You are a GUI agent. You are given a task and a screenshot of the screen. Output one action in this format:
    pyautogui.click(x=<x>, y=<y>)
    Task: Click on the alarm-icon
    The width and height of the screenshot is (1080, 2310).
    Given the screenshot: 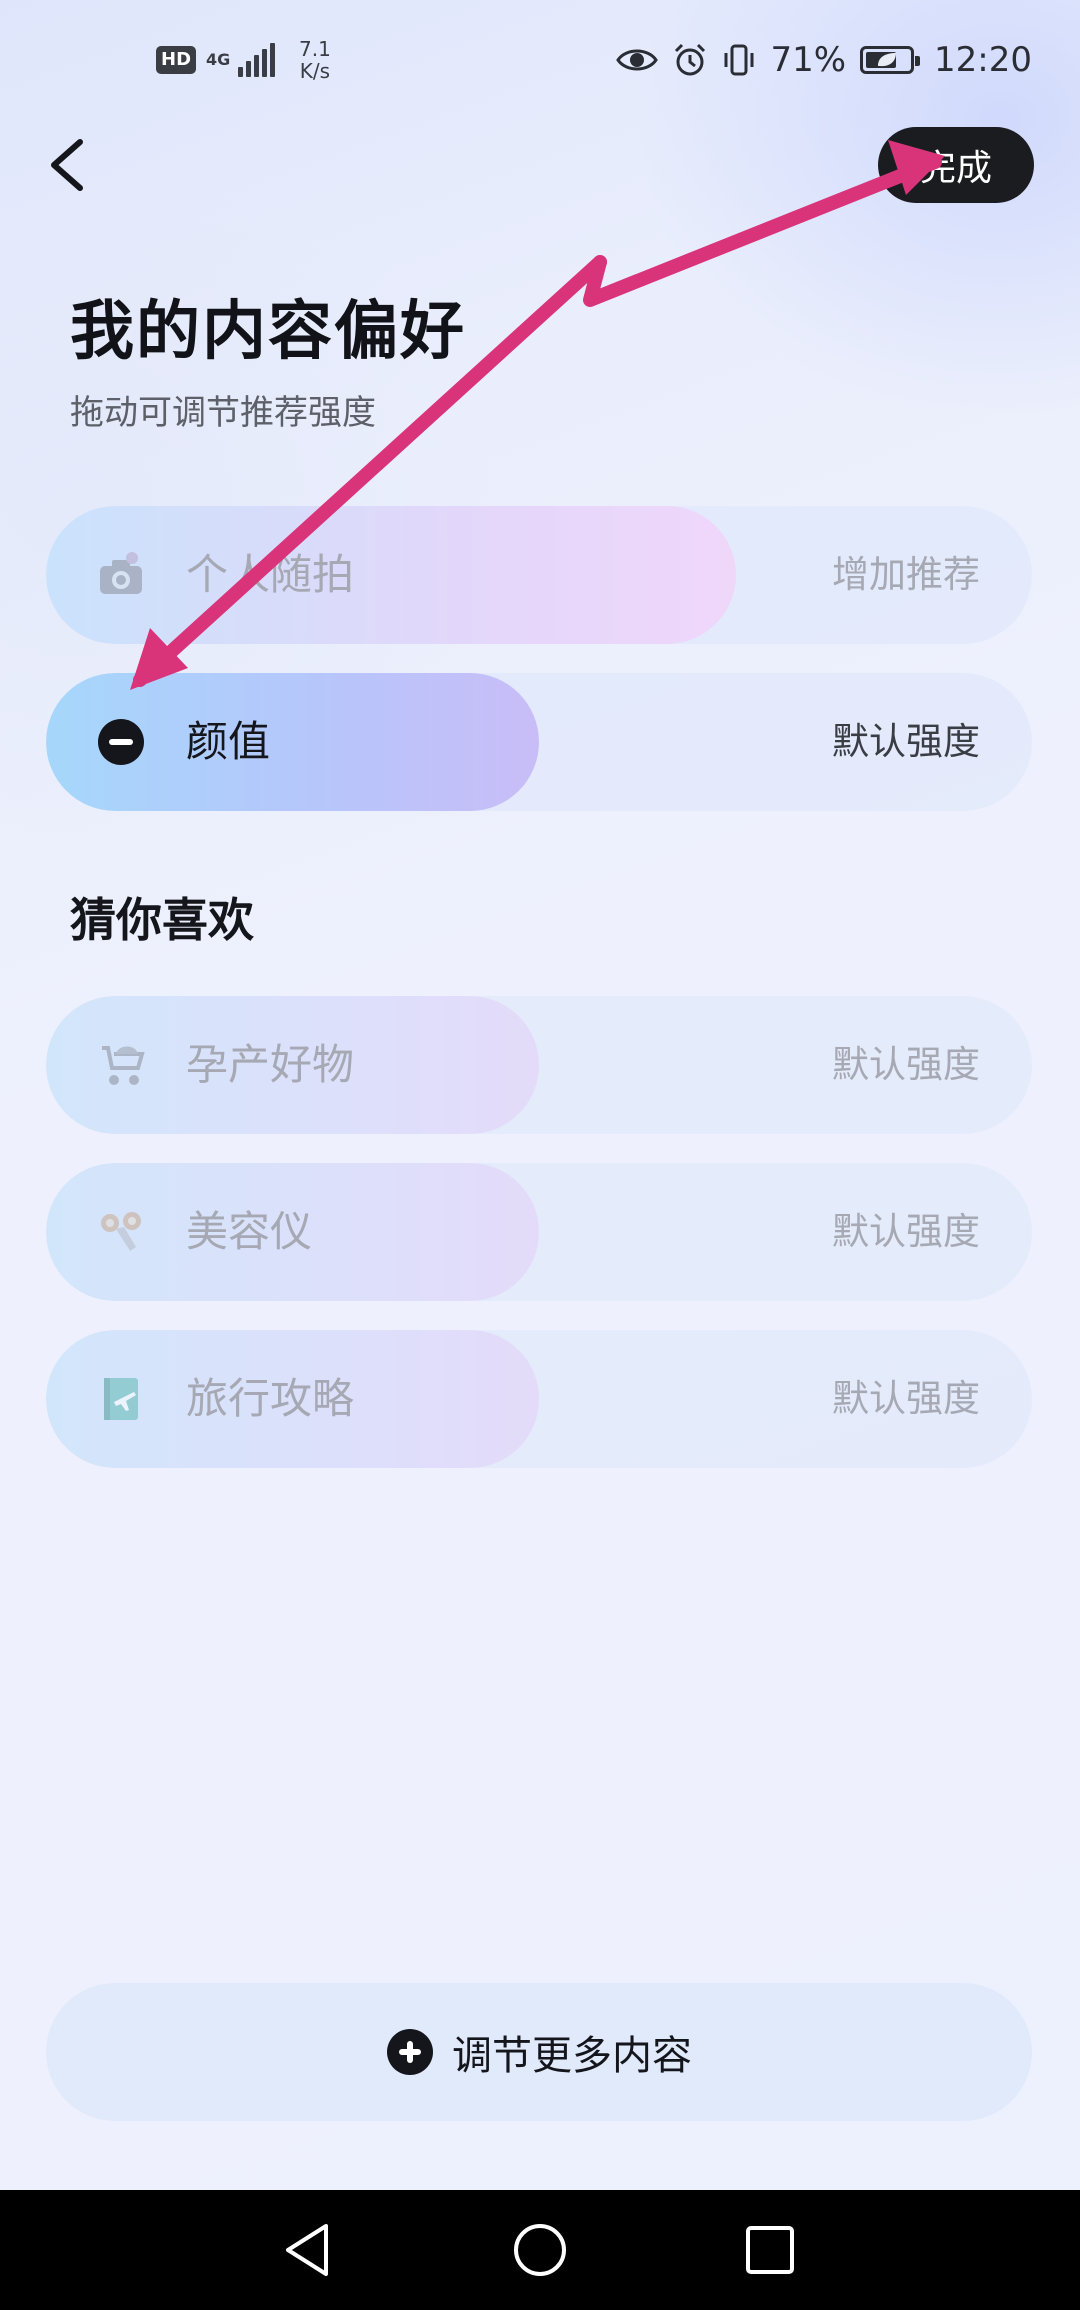 What is the action you would take?
    pyautogui.click(x=690, y=59)
    